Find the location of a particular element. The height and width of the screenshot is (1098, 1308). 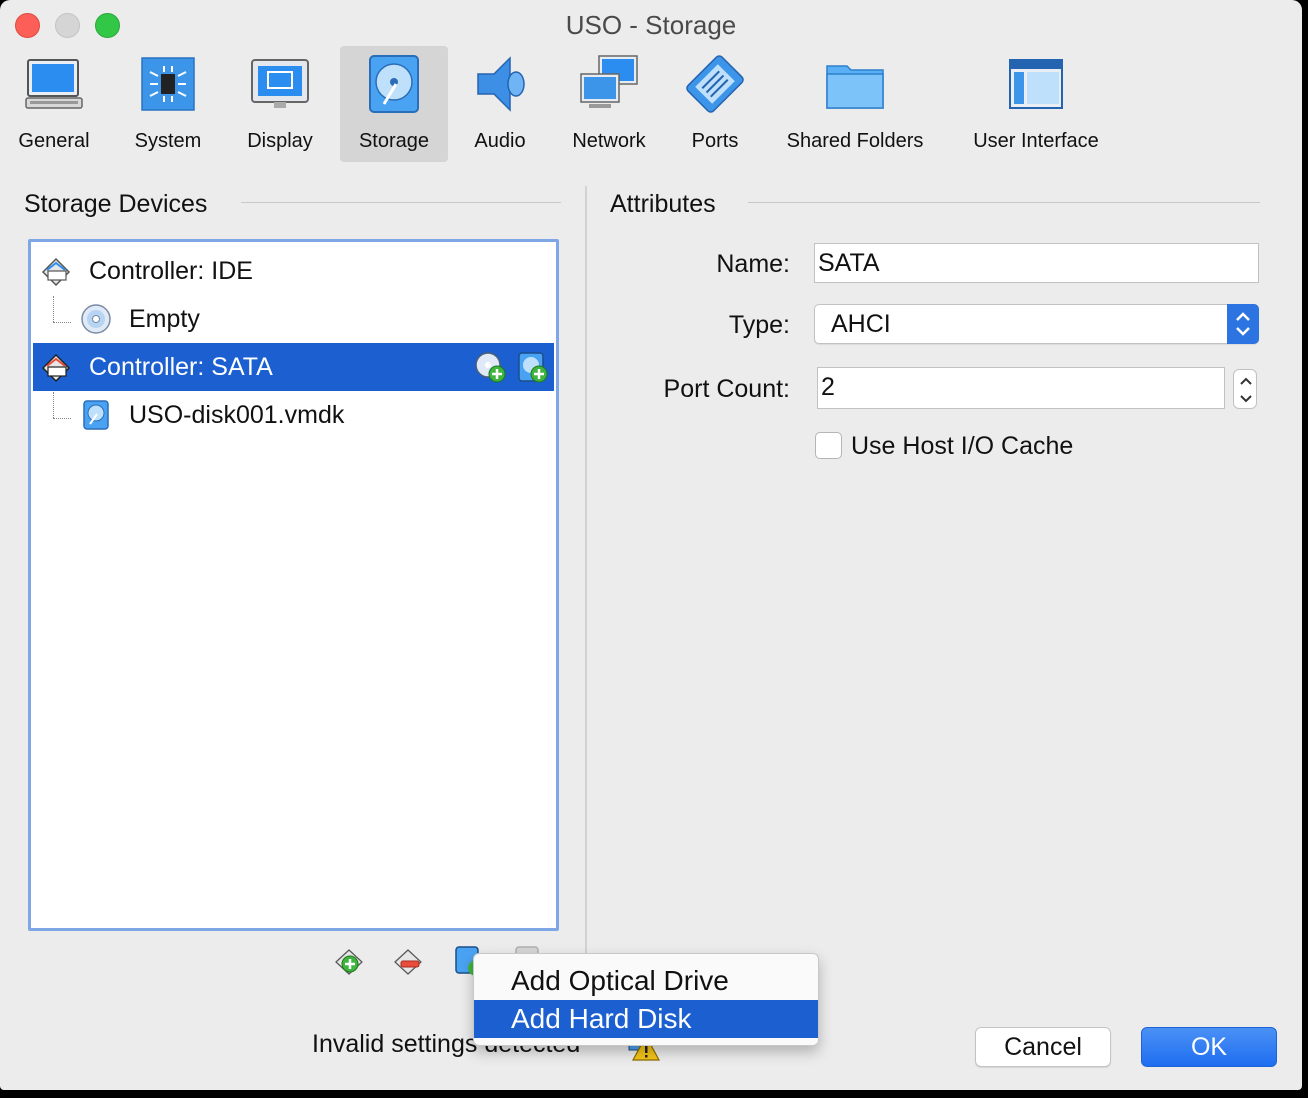

tree-item-label: USO-disk001.vmdk is located at coordinates (237, 414).